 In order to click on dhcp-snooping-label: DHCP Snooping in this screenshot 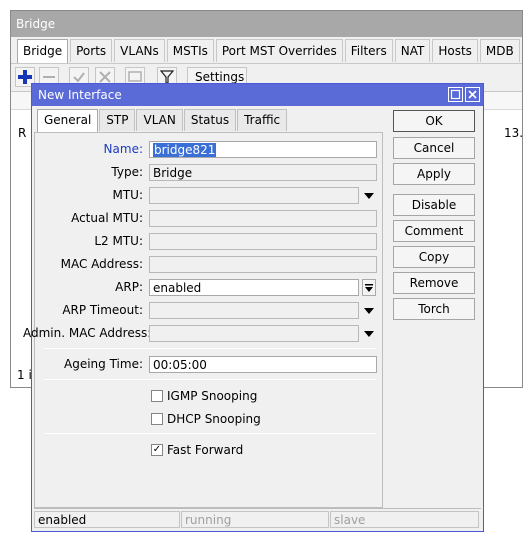, I will do `click(214, 419)`.